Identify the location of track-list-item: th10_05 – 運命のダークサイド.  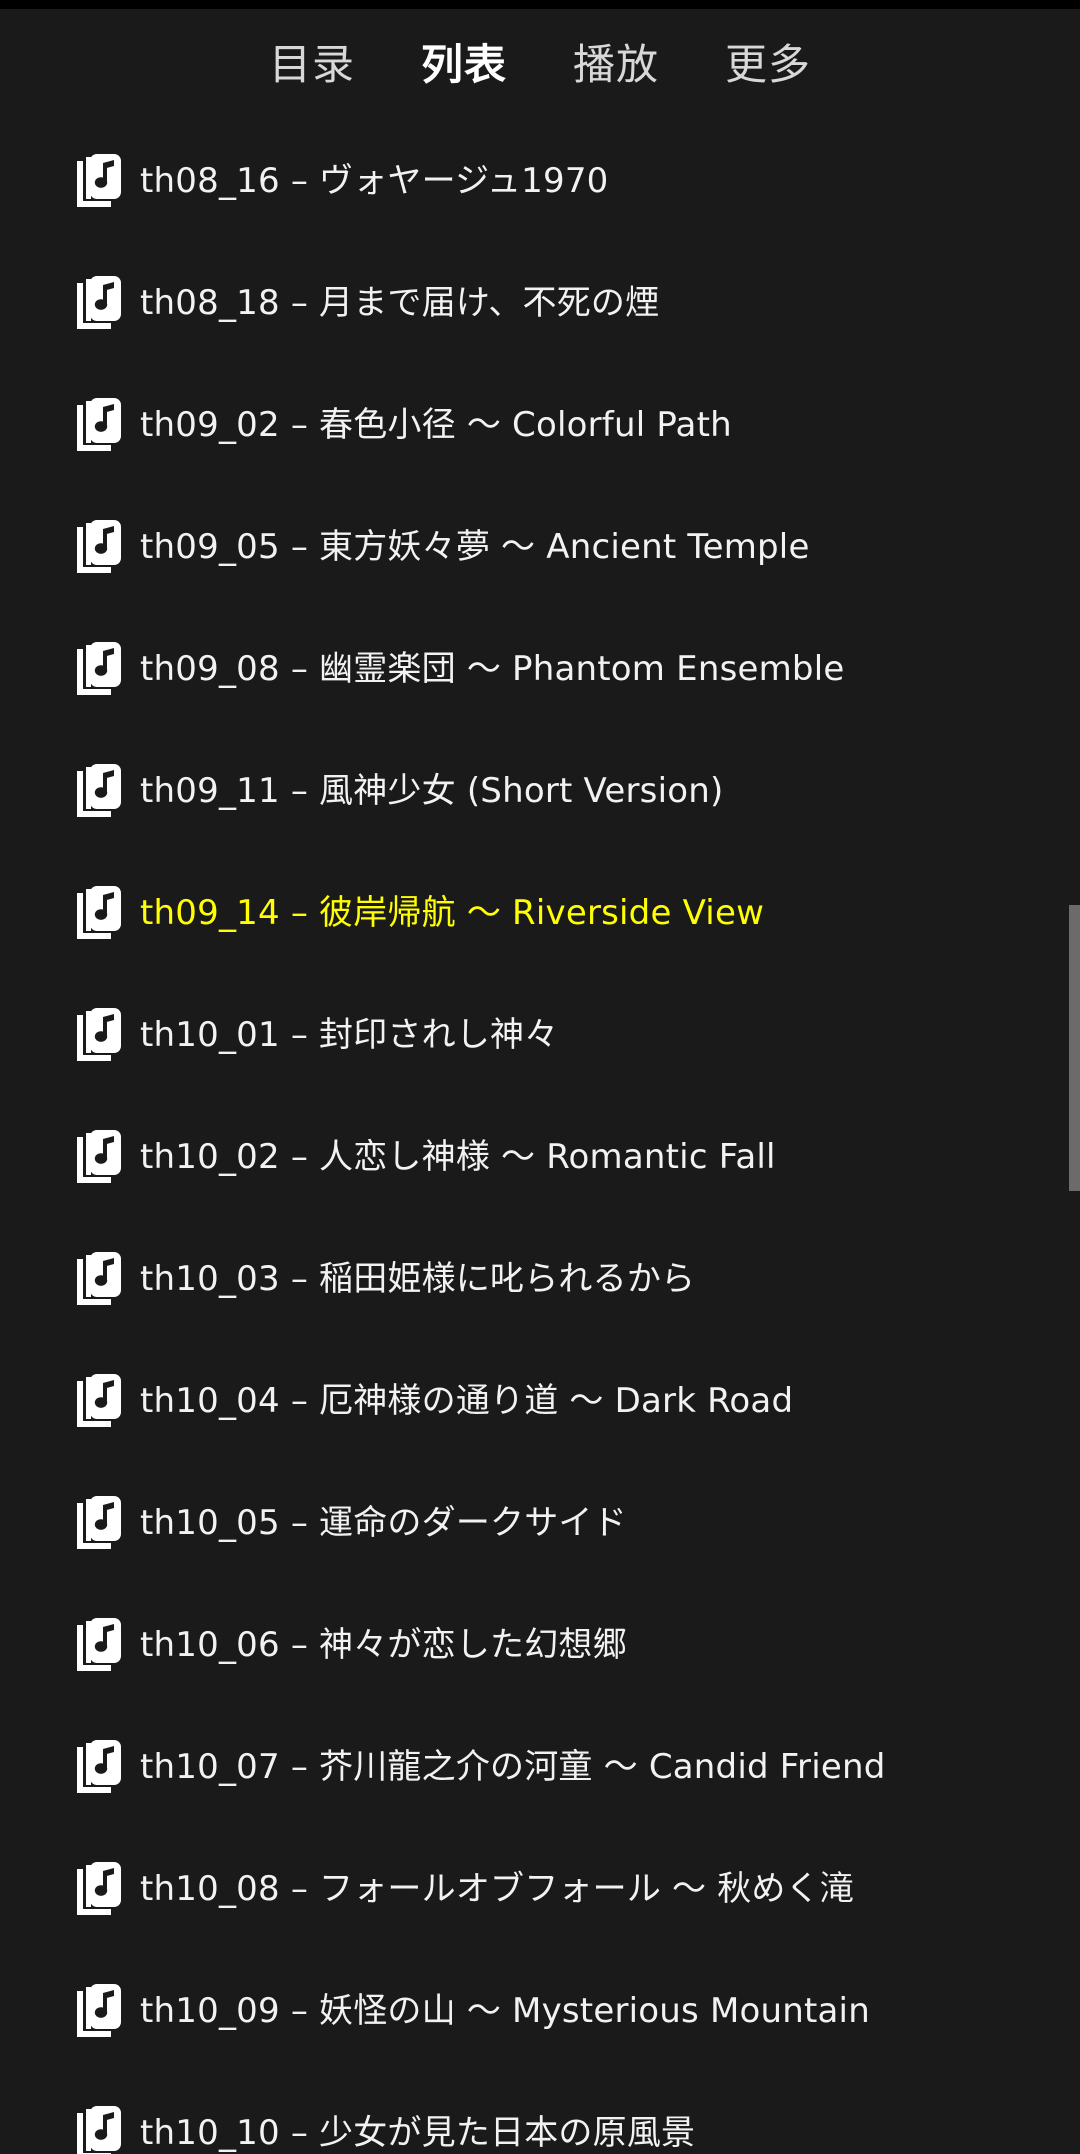
(540, 1524).